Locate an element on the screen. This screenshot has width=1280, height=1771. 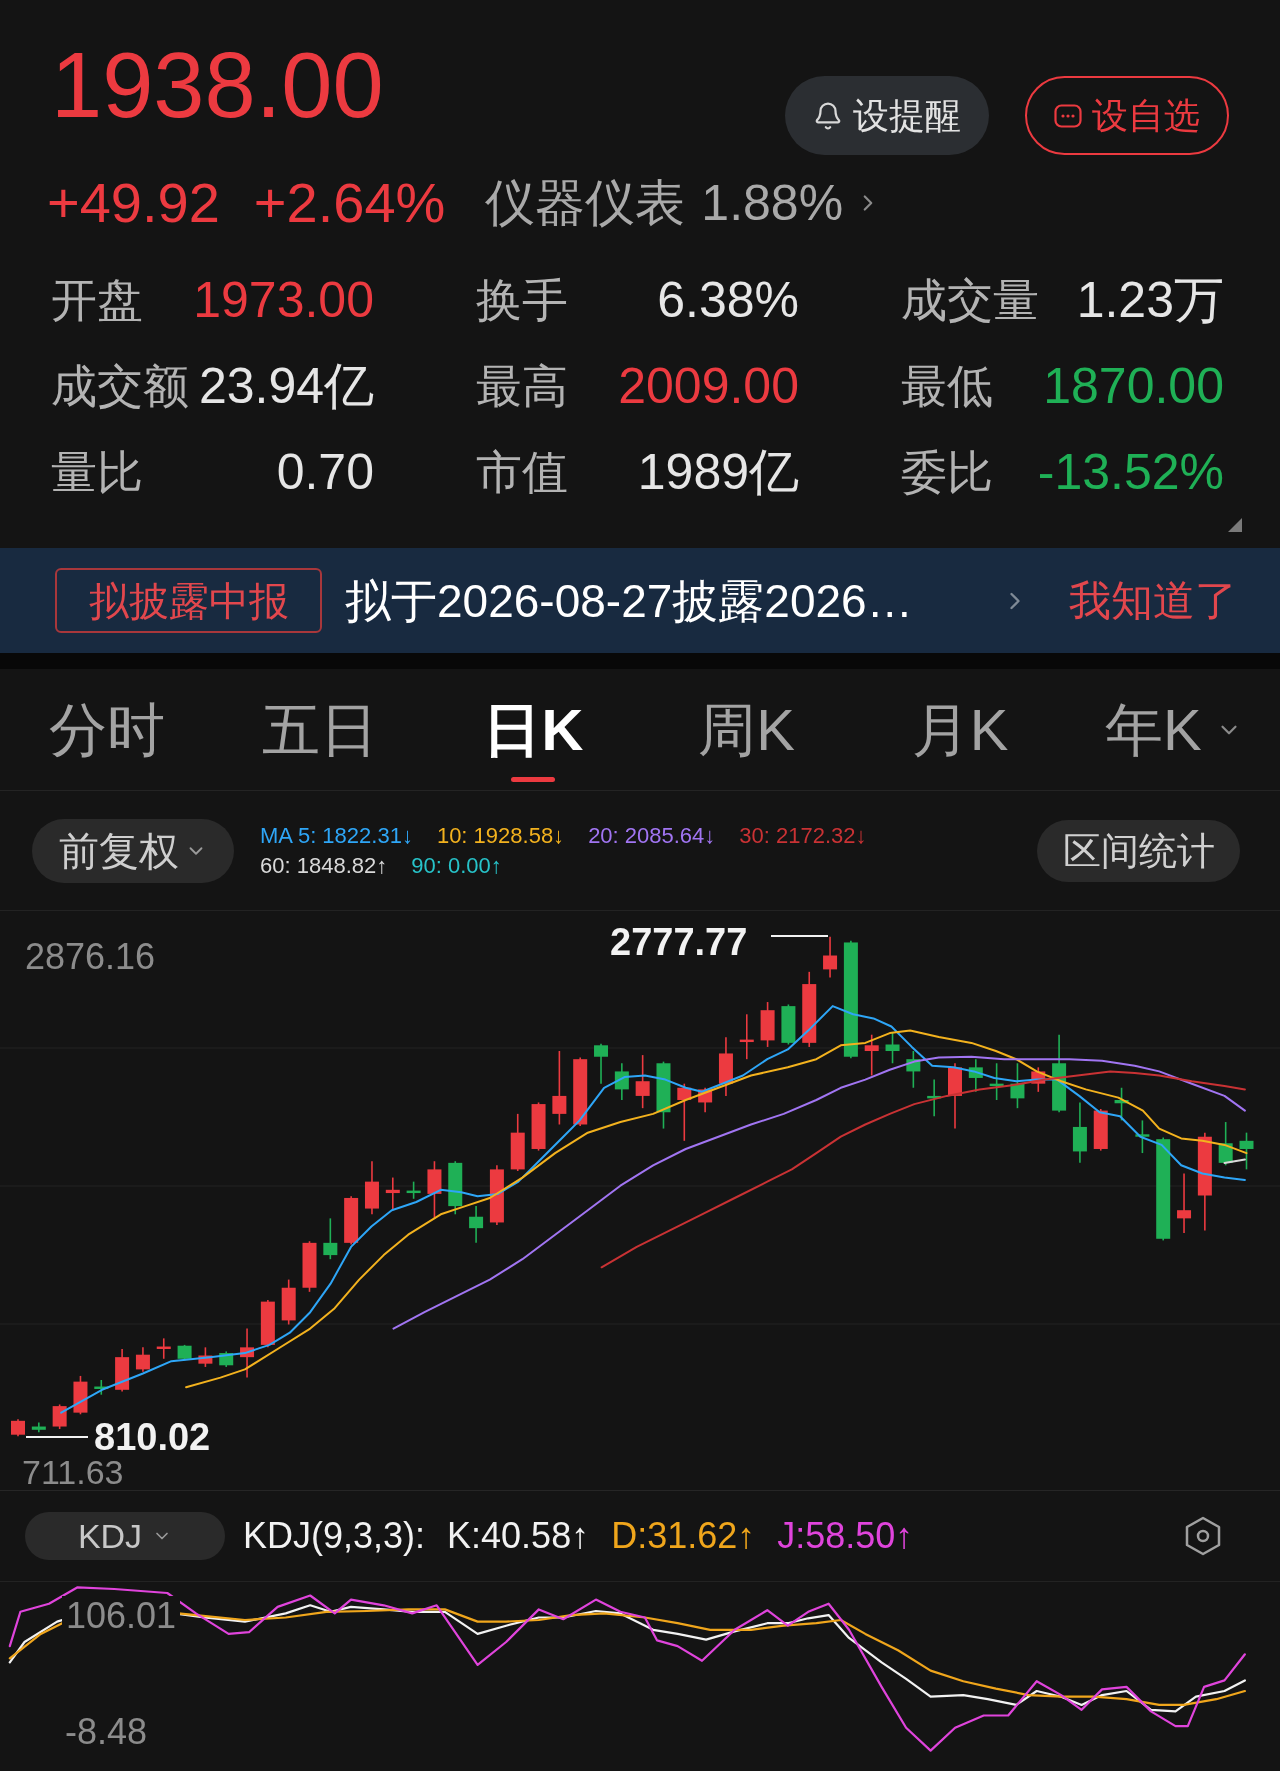
moving-average-legend: 60: 1848.82↑ is located at coordinates (324, 865).